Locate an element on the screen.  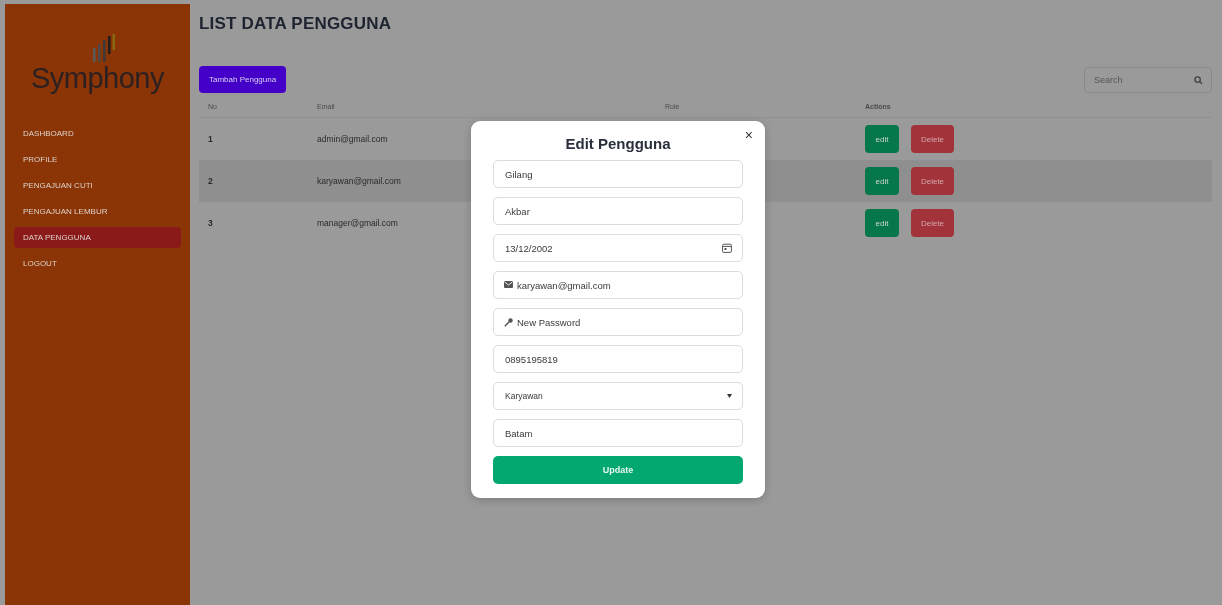
bars-logo-icon is located at coordinates (103, 48).